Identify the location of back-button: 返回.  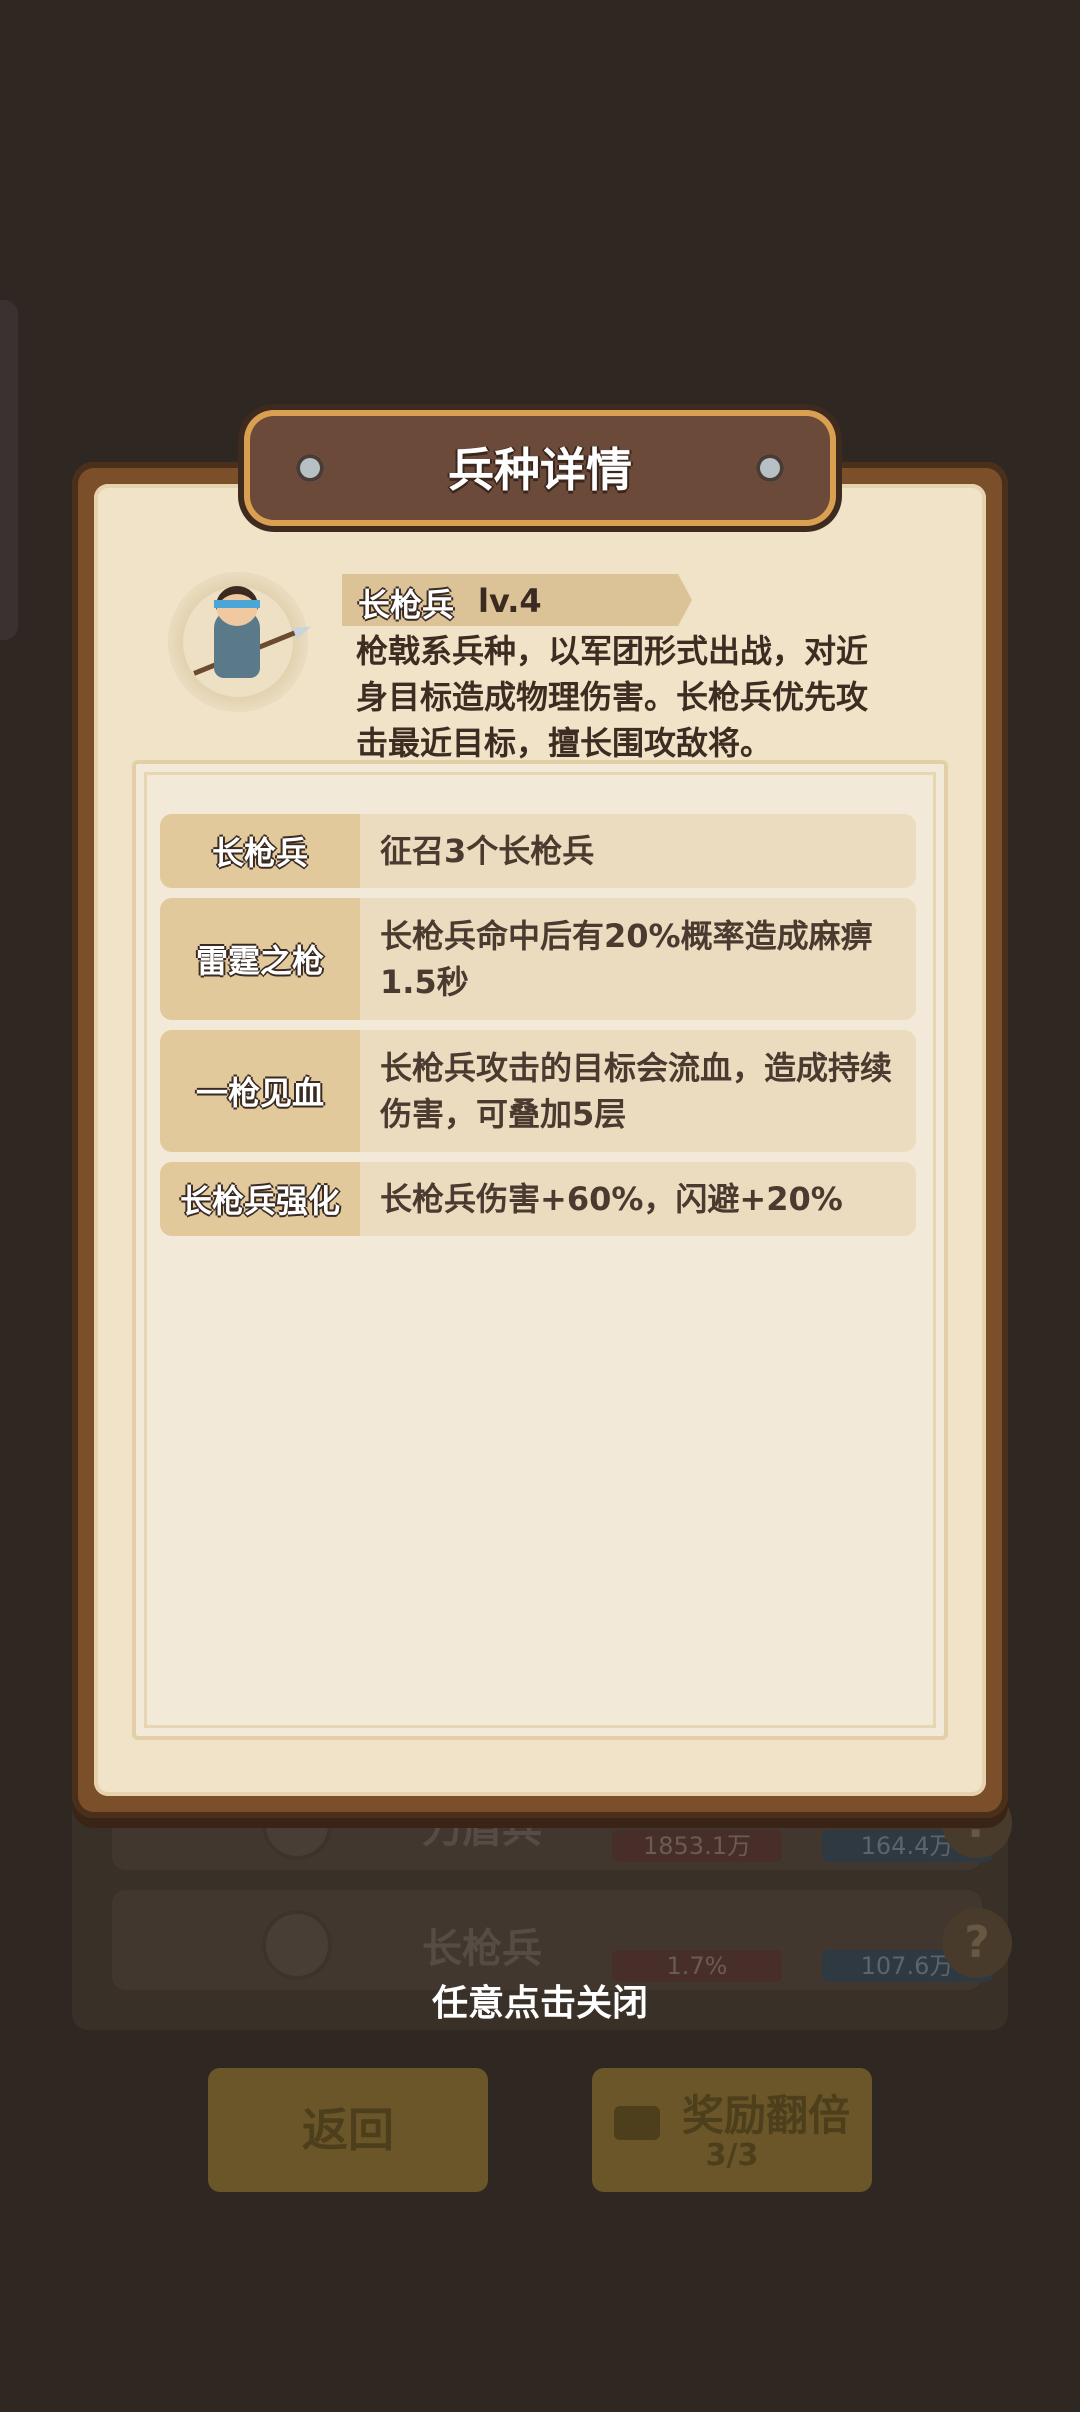
(348, 2130).